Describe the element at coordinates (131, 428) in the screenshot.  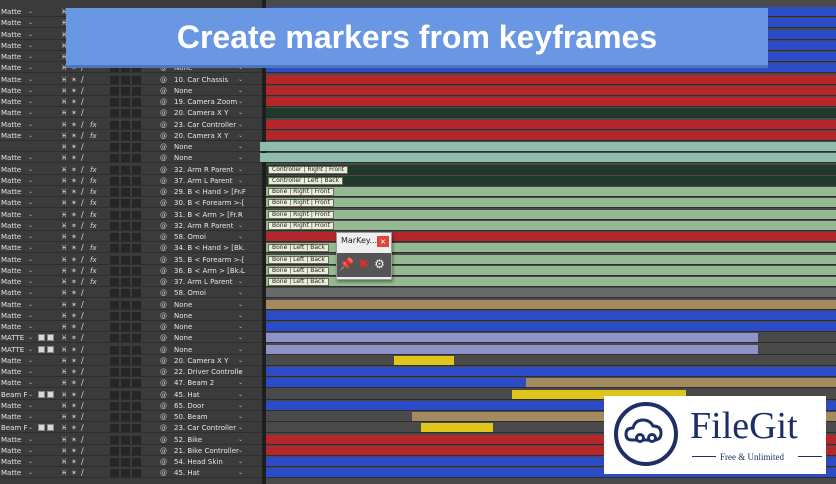
I see `layer-row: Beam F ⌄ ♓ ✶ ∕ @23. Car Controller ⌄` at that location.